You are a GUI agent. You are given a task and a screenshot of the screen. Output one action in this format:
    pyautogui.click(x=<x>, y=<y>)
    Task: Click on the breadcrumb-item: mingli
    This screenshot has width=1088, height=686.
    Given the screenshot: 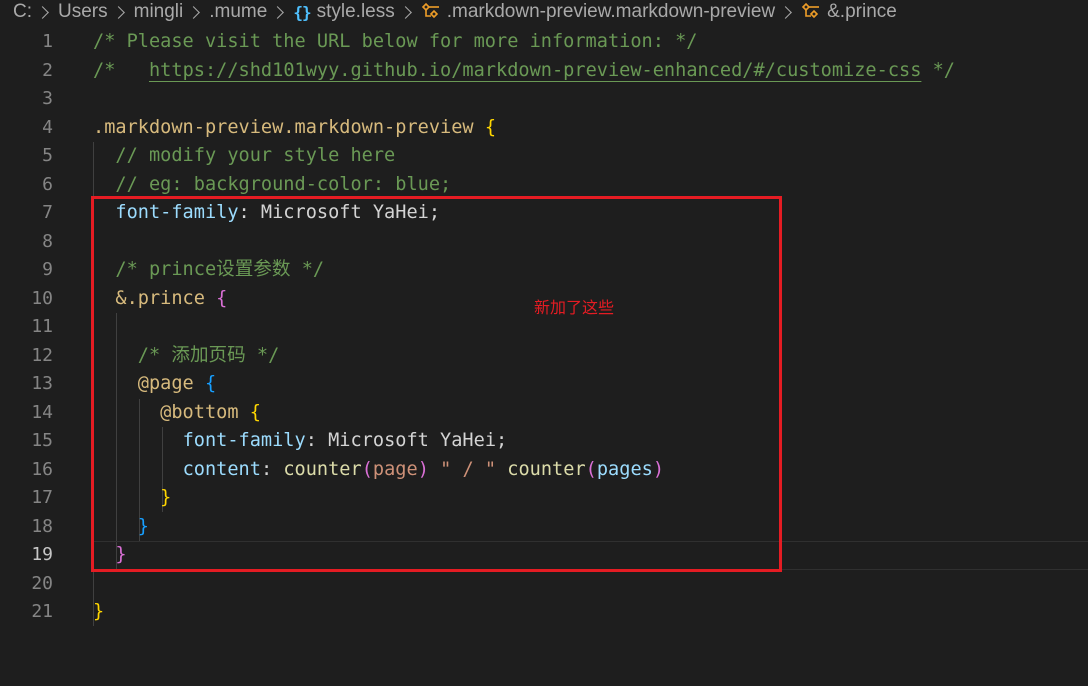 What is the action you would take?
    pyautogui.click(x=159, y=12)
    